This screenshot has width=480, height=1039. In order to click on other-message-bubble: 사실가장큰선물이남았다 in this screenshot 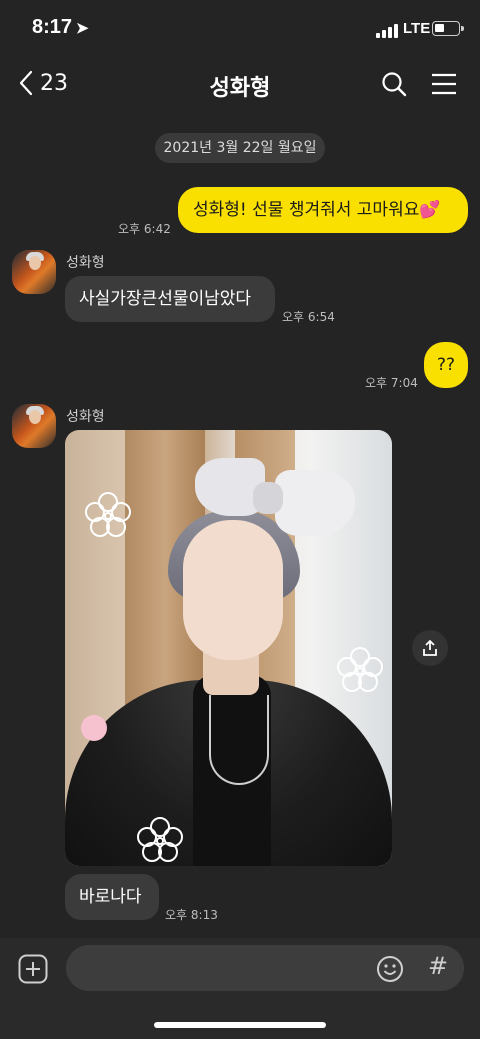, I will do `click(170, 299)`.